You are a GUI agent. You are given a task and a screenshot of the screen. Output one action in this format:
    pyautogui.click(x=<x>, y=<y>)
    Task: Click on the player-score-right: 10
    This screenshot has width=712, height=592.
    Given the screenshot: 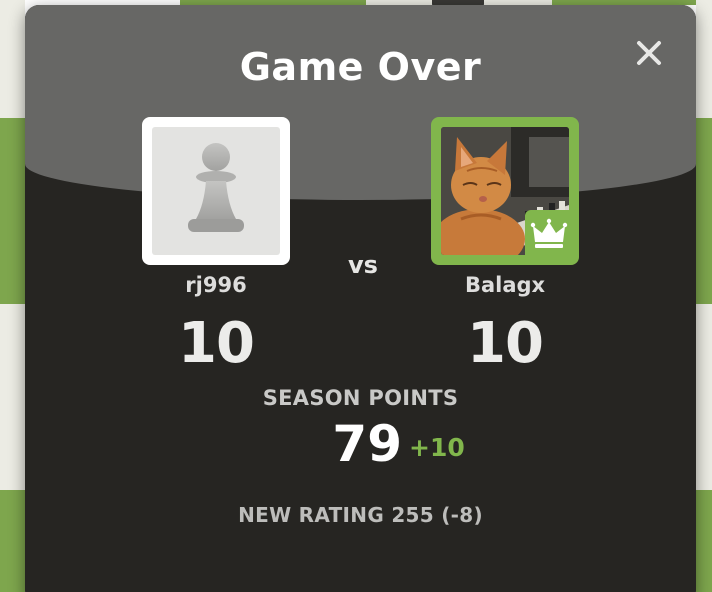 What is the action you would take?
    pyautogui.click(x=505, y=343)
    